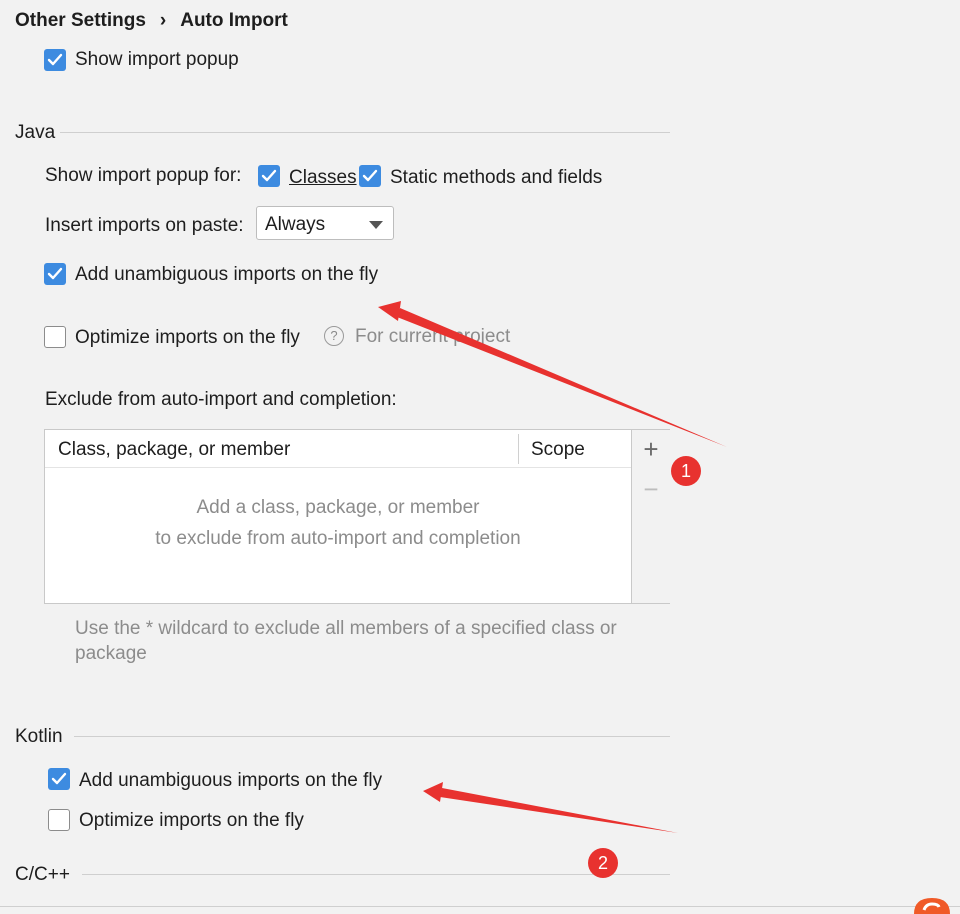 Image resolution: width=960 pixels, height=914 pixels. Describe the element at coordinates (686, 471) in the screenshot. I see `annotation-badge-1: 1` at that location.